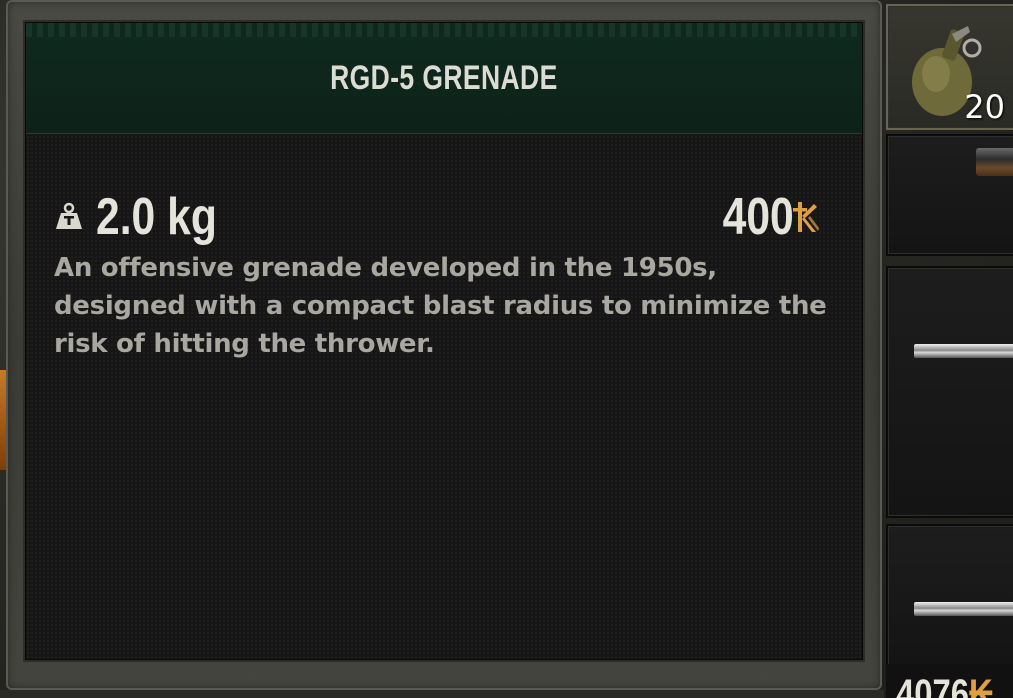  I want to click on inventory-total-value: 4076₭, so click(949, 681).